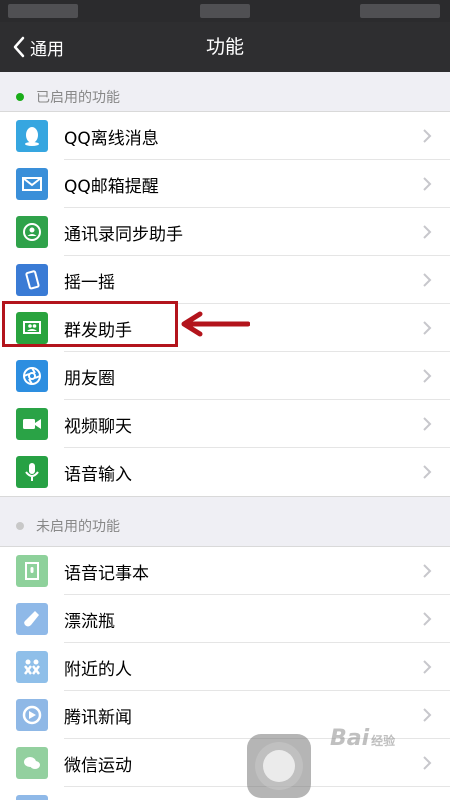 The height and width of the screenshot is (800, 450). Describe the element at coordinates (89, 282) in the screenshot. I see `feature-label: 摇一摇` at that location.